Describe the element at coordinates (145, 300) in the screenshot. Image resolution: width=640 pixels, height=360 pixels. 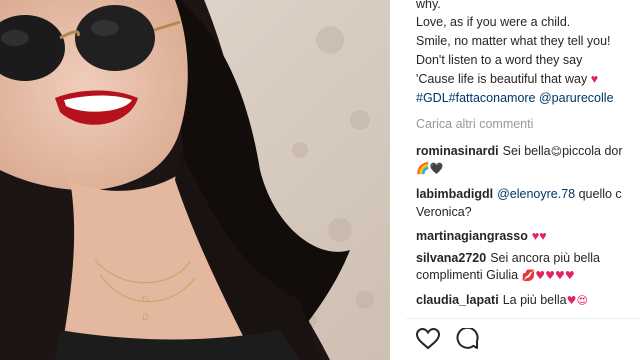
I see `svg-text: G` at that location.